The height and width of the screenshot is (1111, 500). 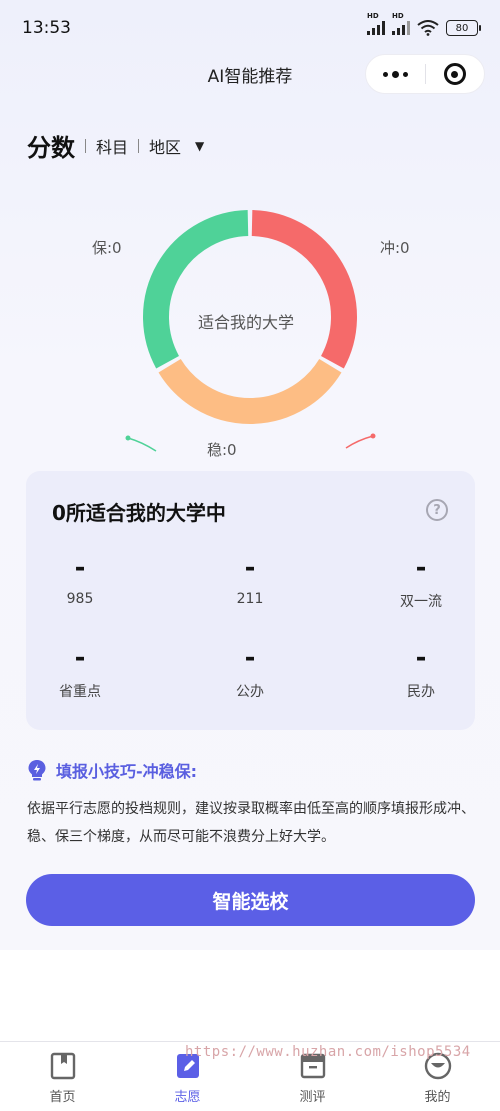 I want to click on stat-211: - 211, so click(x=250, y=580).